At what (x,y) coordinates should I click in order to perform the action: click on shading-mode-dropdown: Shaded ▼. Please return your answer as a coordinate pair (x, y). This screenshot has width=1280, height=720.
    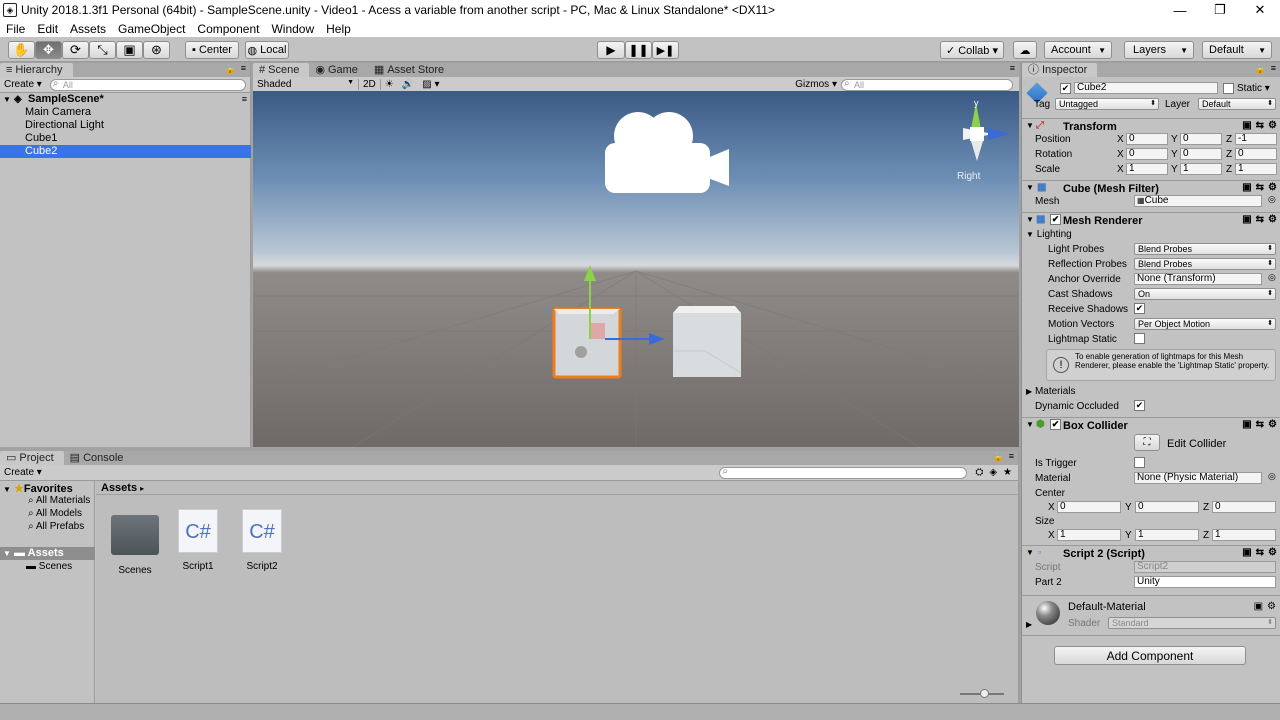
    Looking at the image, I should click on (305, 84).